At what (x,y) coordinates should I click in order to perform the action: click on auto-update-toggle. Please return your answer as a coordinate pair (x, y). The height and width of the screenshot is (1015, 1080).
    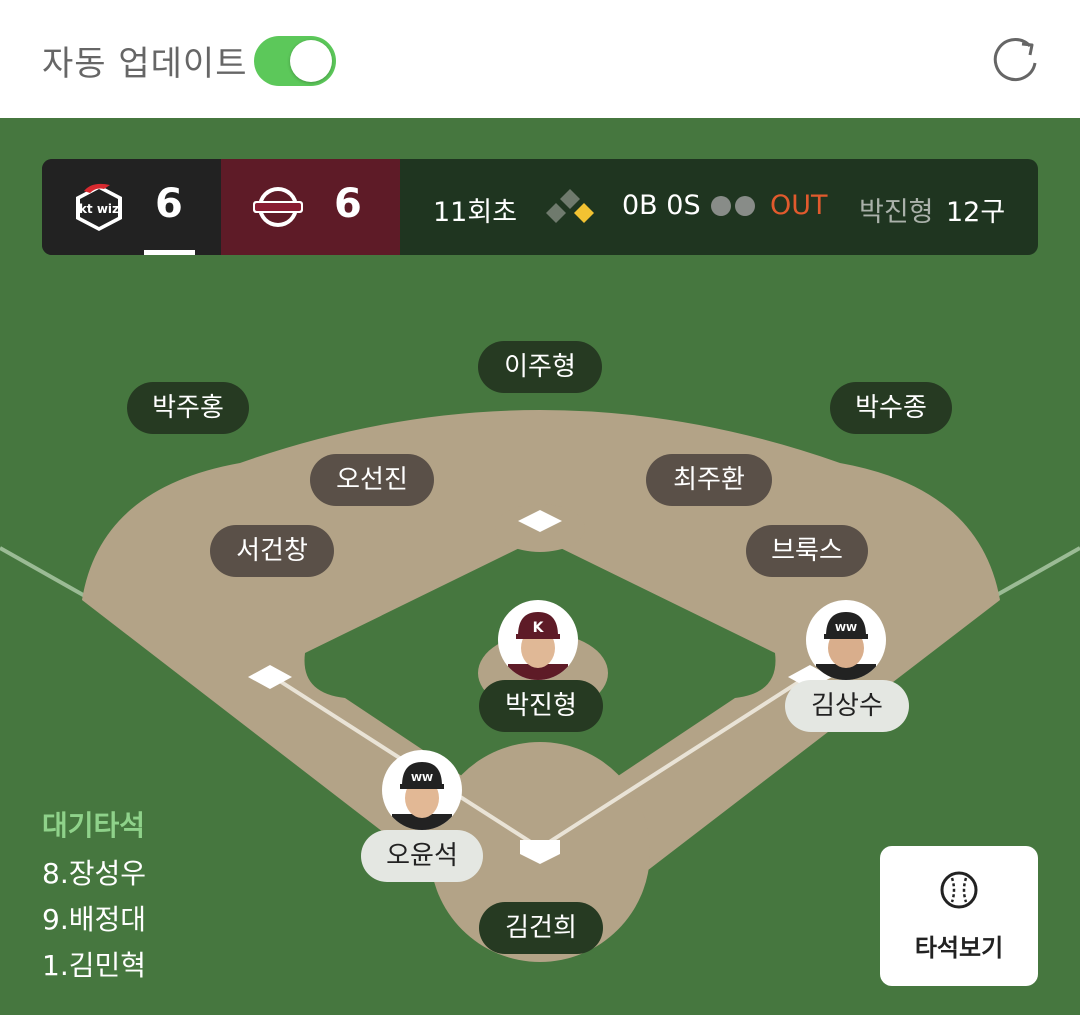
    Looking at the image, I should click on (295, 61).